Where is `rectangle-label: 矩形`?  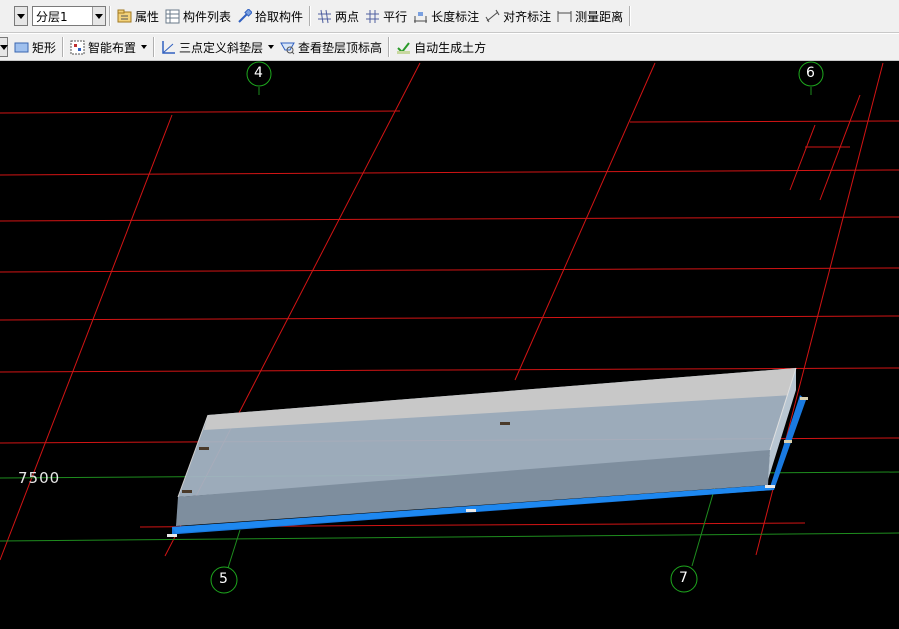
rectangle-label: 矩形 is located at coordinates (44, 47).